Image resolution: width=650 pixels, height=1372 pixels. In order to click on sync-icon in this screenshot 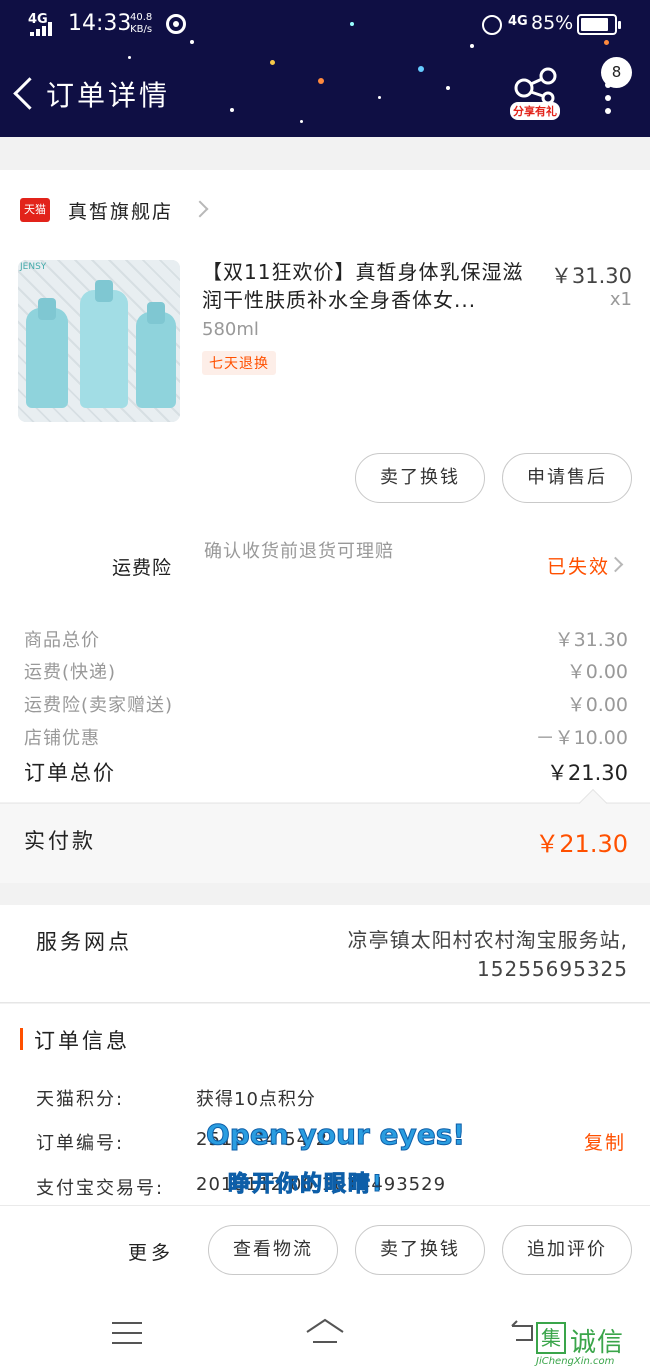, I will do `click(176, 24)`.